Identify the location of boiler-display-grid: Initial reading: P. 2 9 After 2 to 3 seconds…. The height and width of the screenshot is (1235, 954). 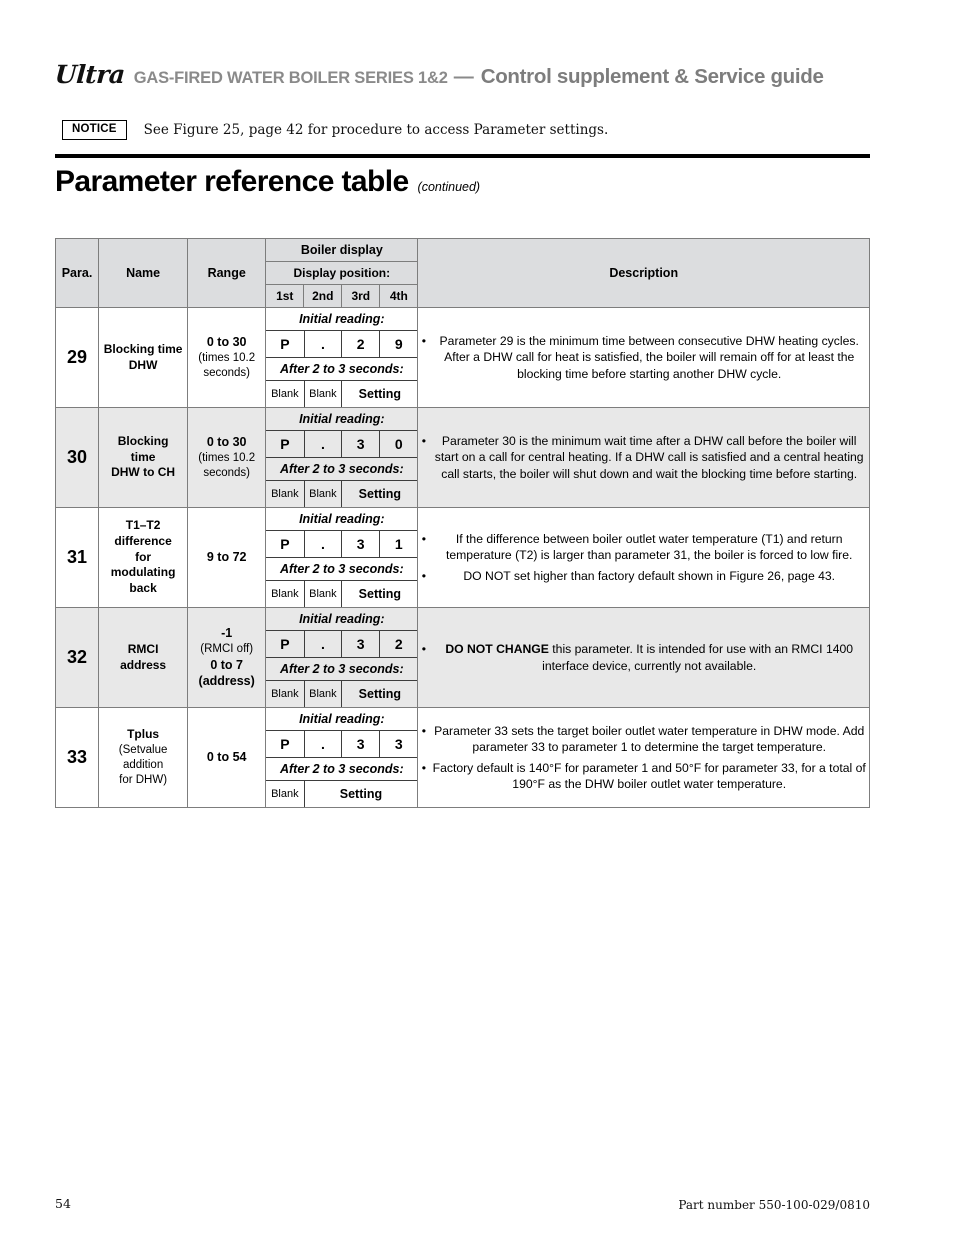
(342, 357).